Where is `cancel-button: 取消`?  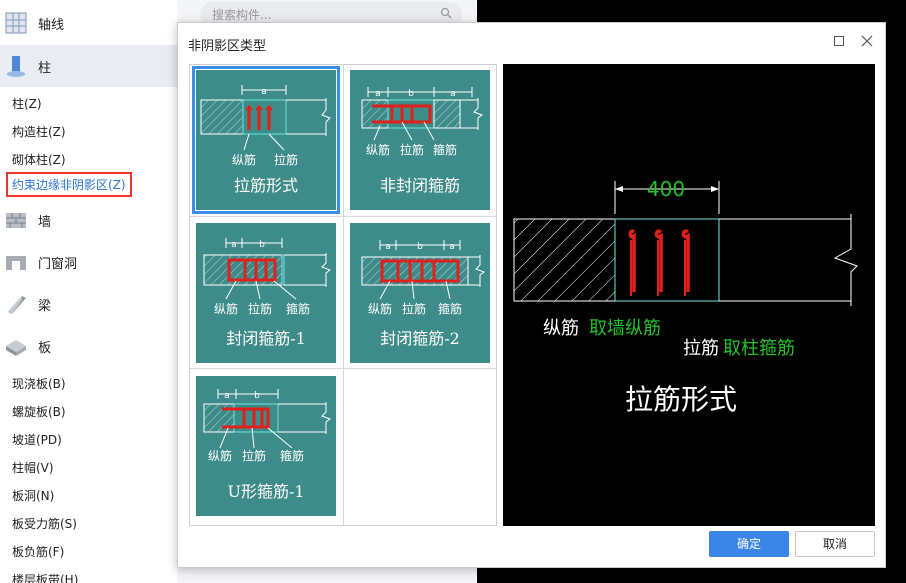 cancel-button: 取消 is located at coordinates (835, 544).